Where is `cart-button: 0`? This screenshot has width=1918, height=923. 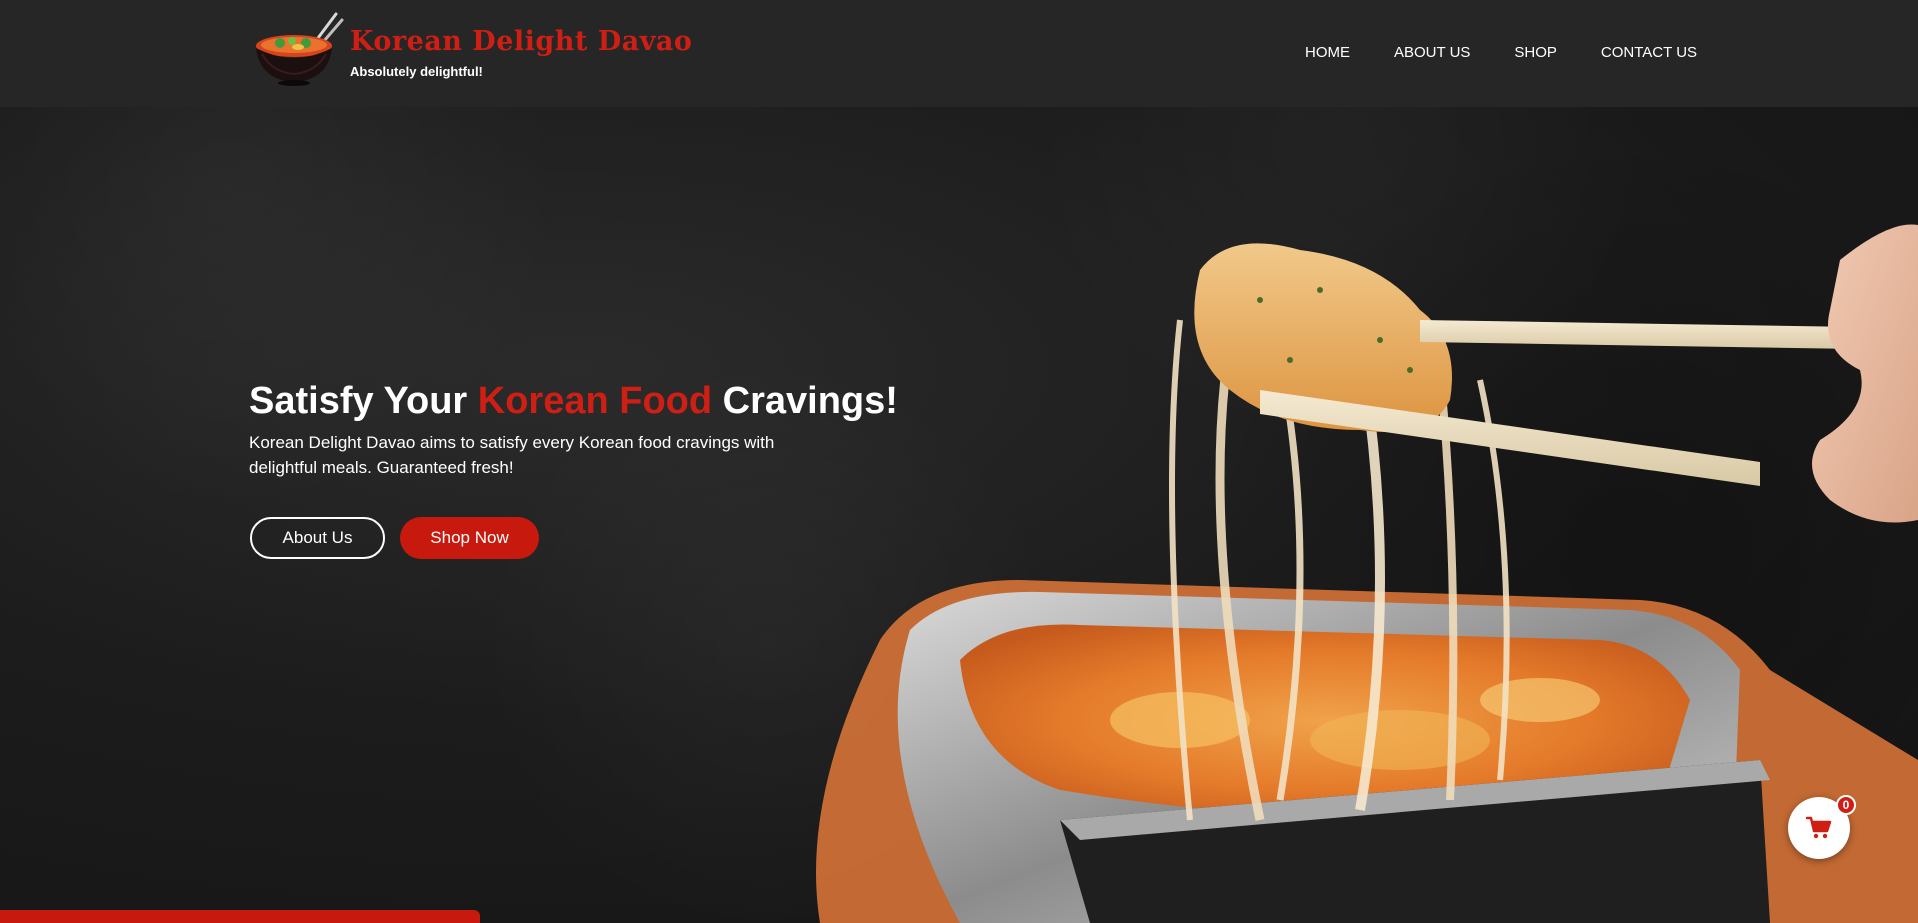
cart-button: 0 is located at coordinates (1822, 827).